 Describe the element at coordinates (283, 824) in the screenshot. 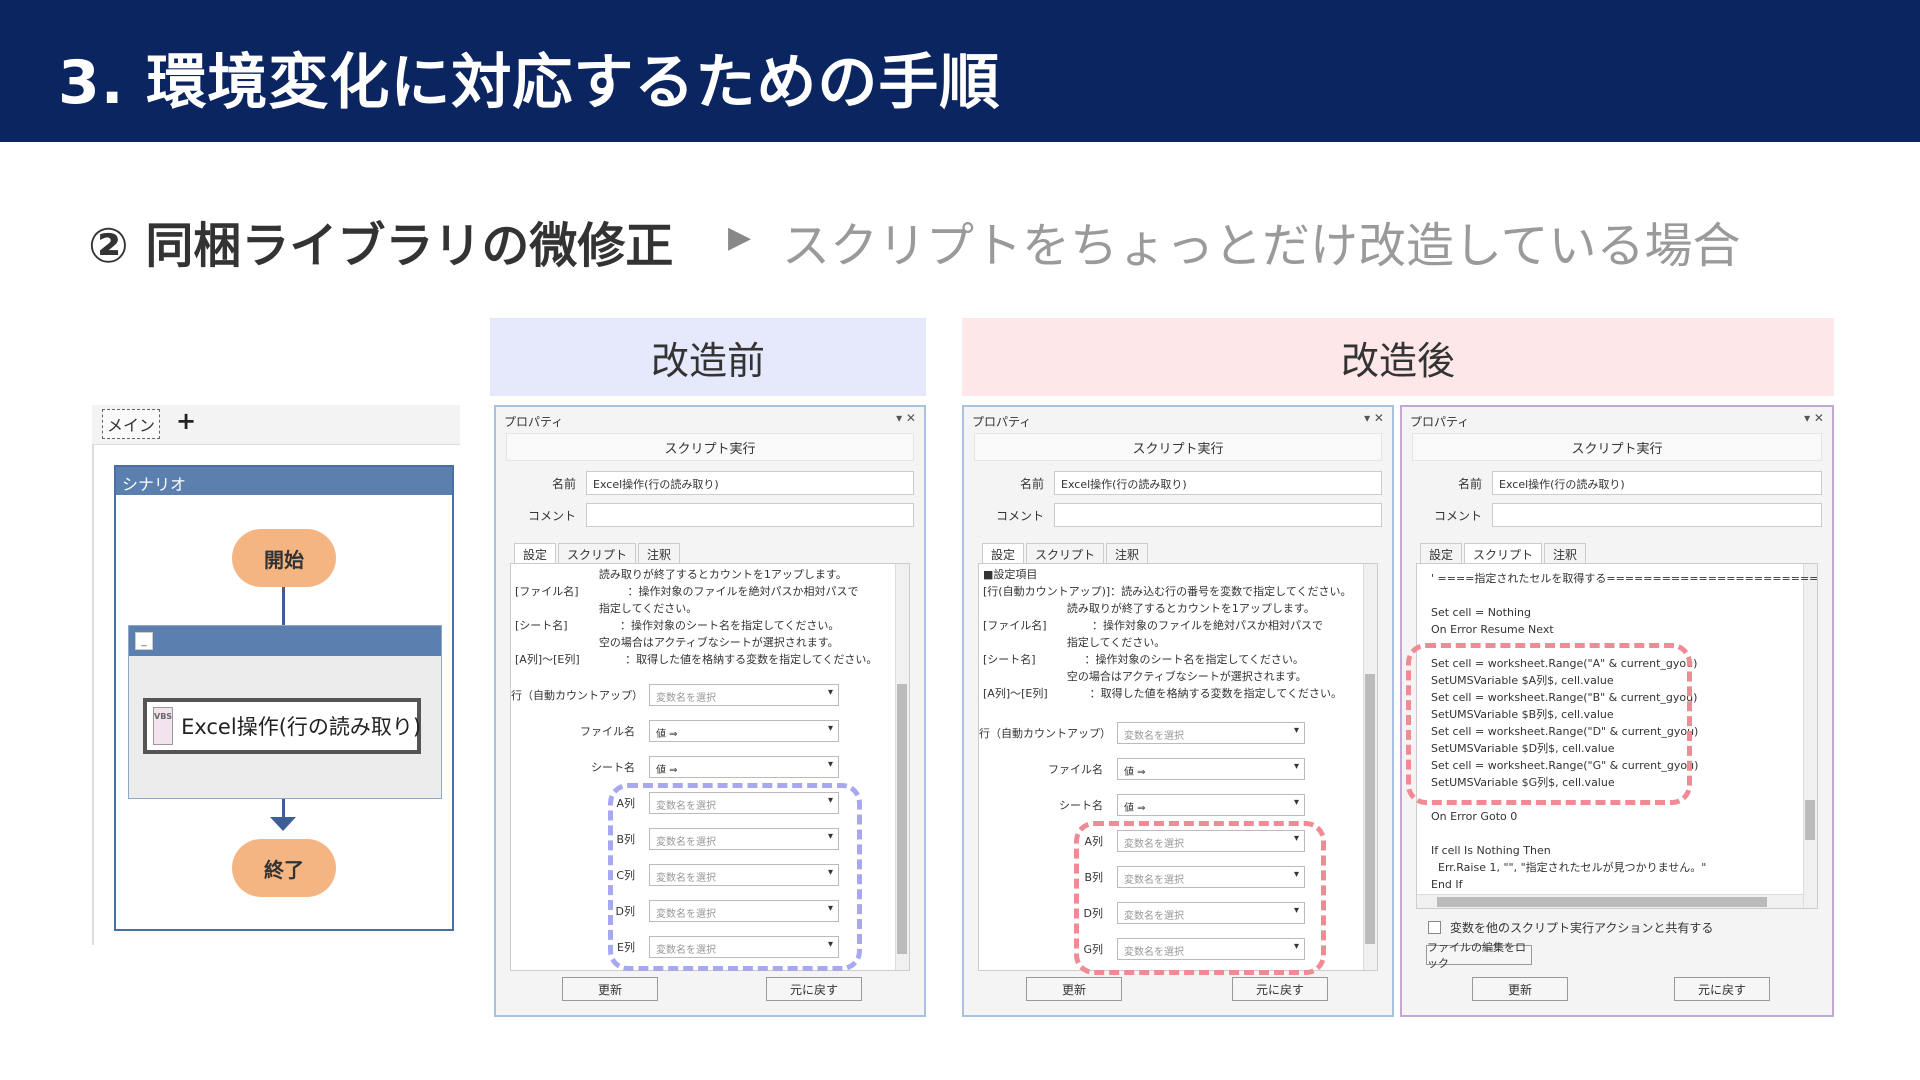

I see `arrow-down-icon` at that location.